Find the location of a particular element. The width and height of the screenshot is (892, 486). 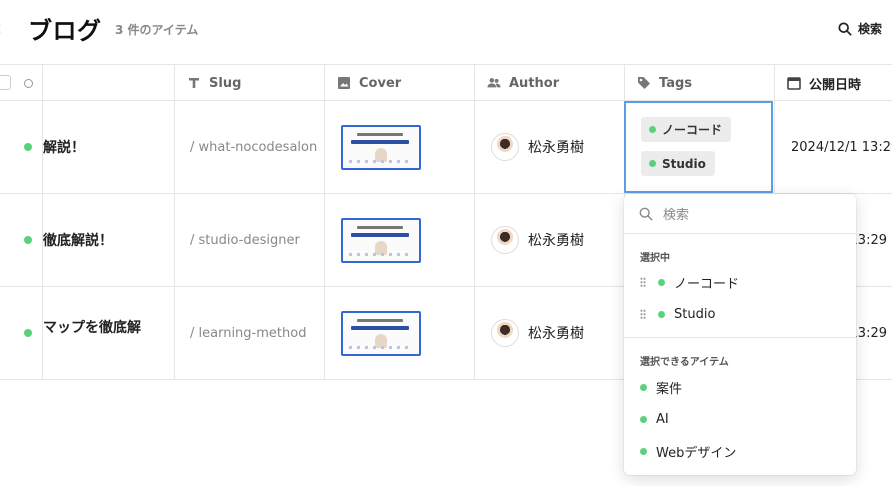

cover-column-label: Cover is located at coordinates (380, 83).